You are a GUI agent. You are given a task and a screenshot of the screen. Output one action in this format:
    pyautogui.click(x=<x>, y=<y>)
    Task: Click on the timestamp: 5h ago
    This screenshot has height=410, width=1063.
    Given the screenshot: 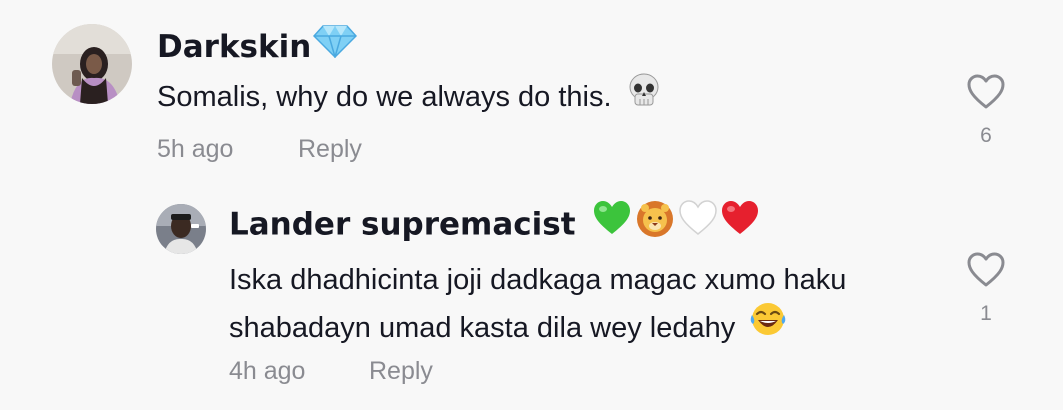 What is the action you would take?
    pyautogui.click(x=195, y=149)
    